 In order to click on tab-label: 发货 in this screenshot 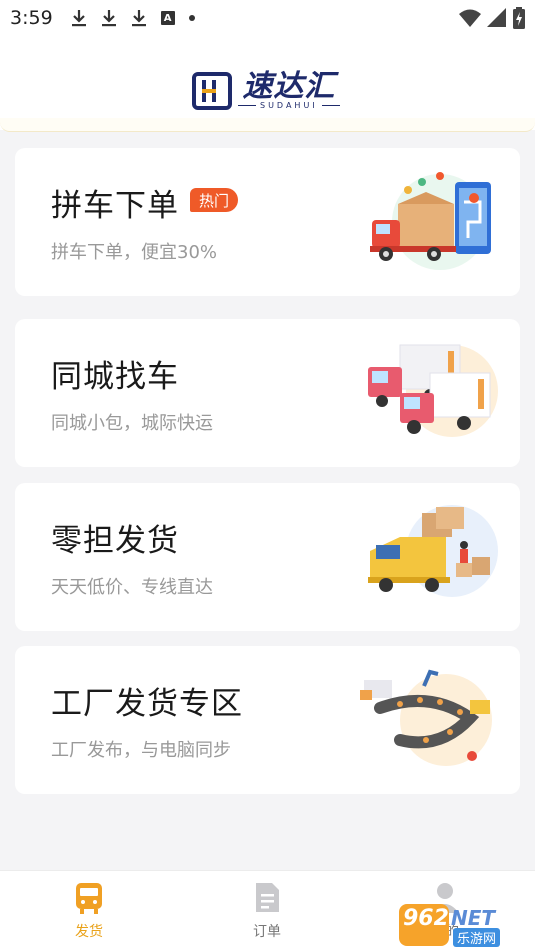, I will do `click(89, 932)`.